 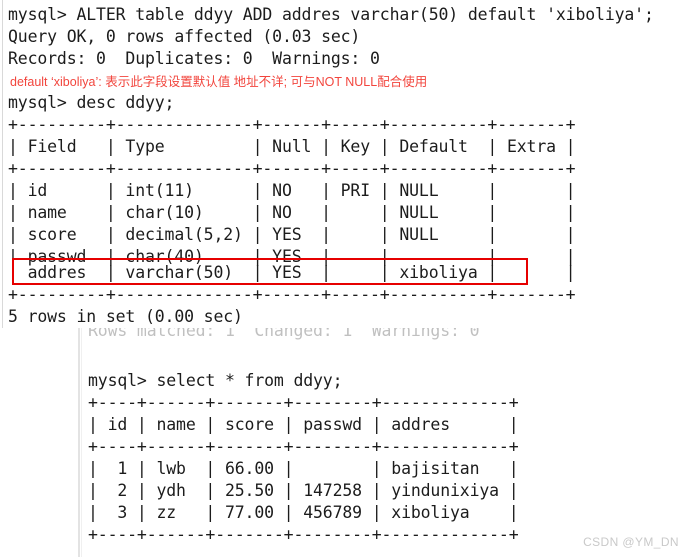 I want to click on terminal-line-select-command: mysql> select * from ddyy;, so click(x=215, y=380).